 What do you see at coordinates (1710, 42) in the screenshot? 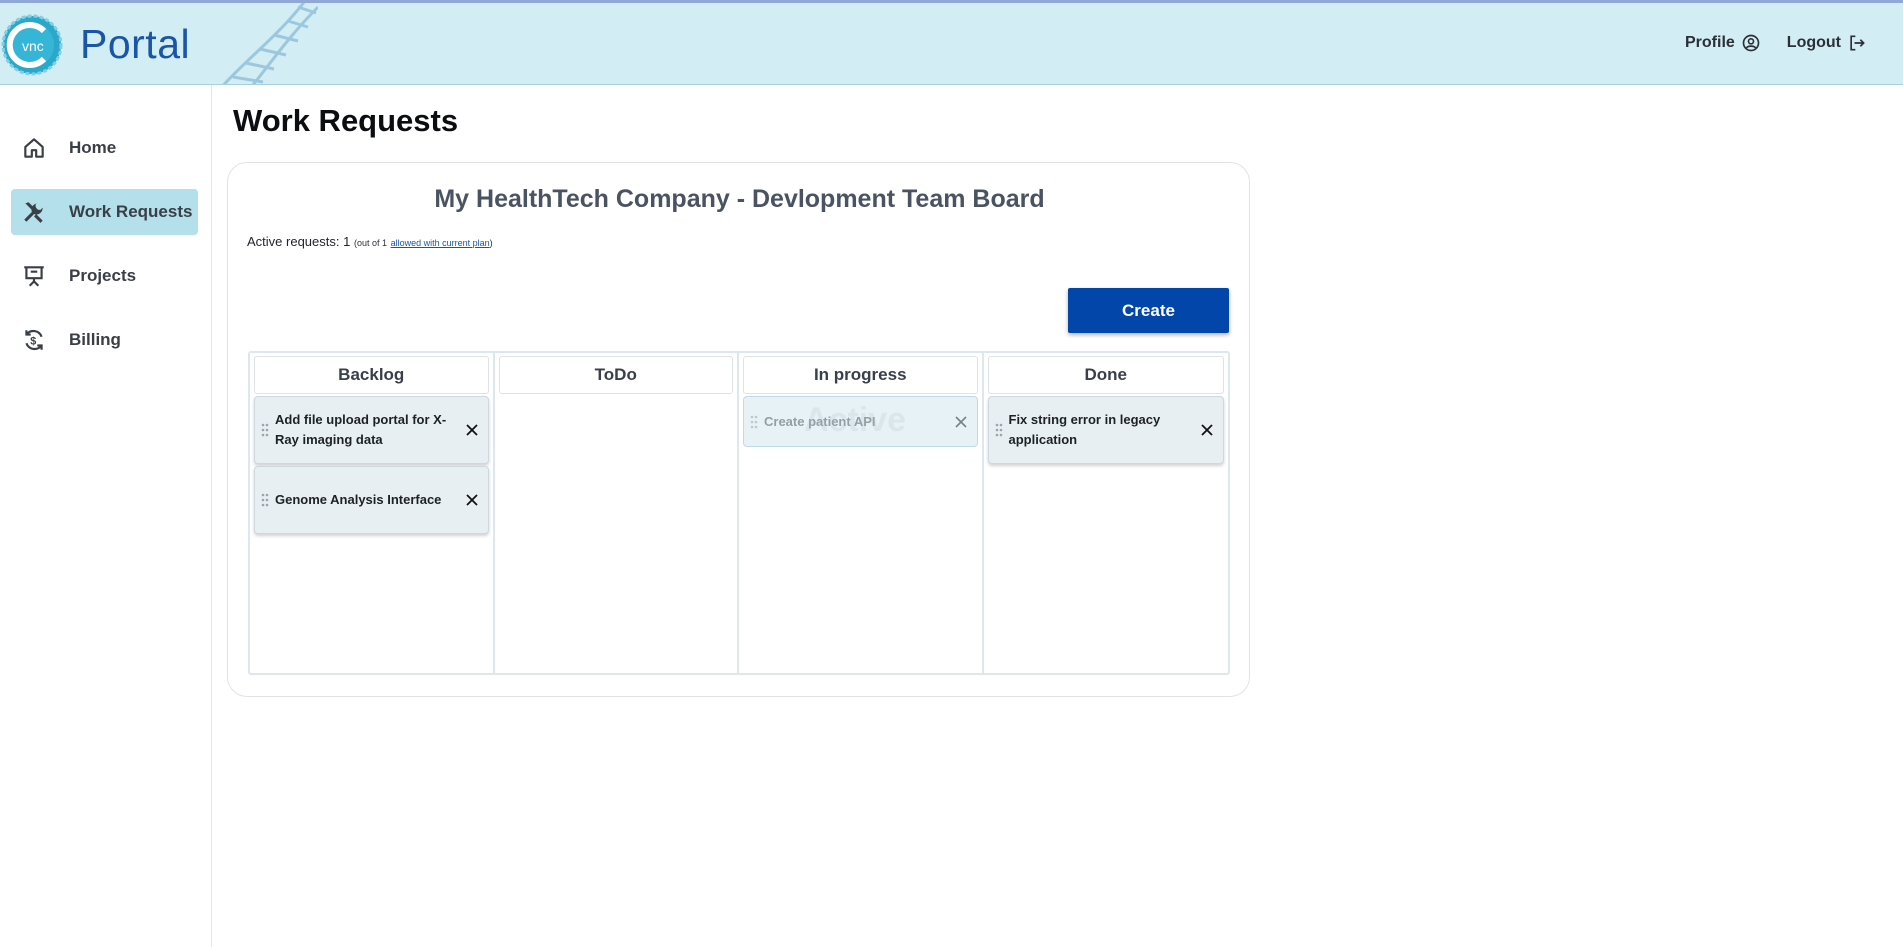
I see `profile-label: Profile` at bounding box center [1710, 42].